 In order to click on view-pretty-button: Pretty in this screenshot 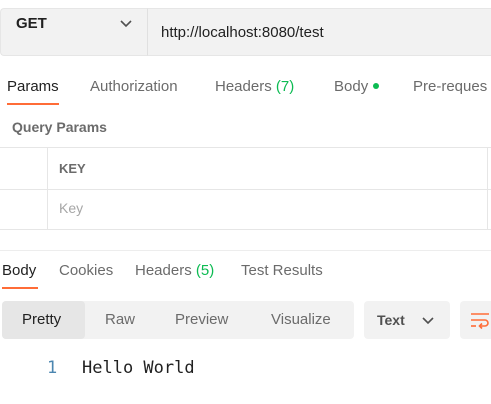, I will do `click(41, 319)`.